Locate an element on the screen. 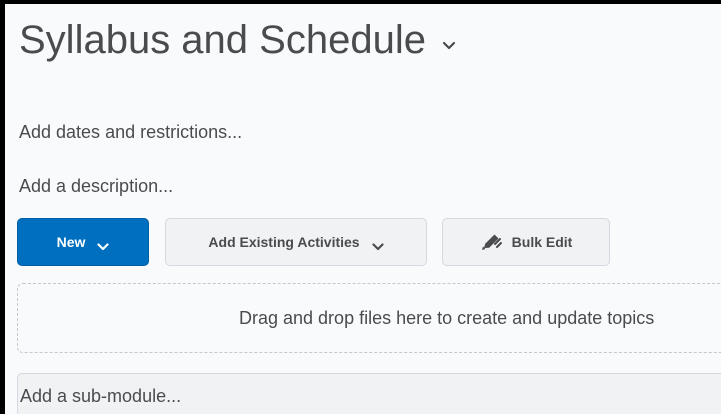 Image resolution: width=721 pixels, height=414 pixels. bulk-edit-label: Bulk Edit is located at coordinates (542, 242).